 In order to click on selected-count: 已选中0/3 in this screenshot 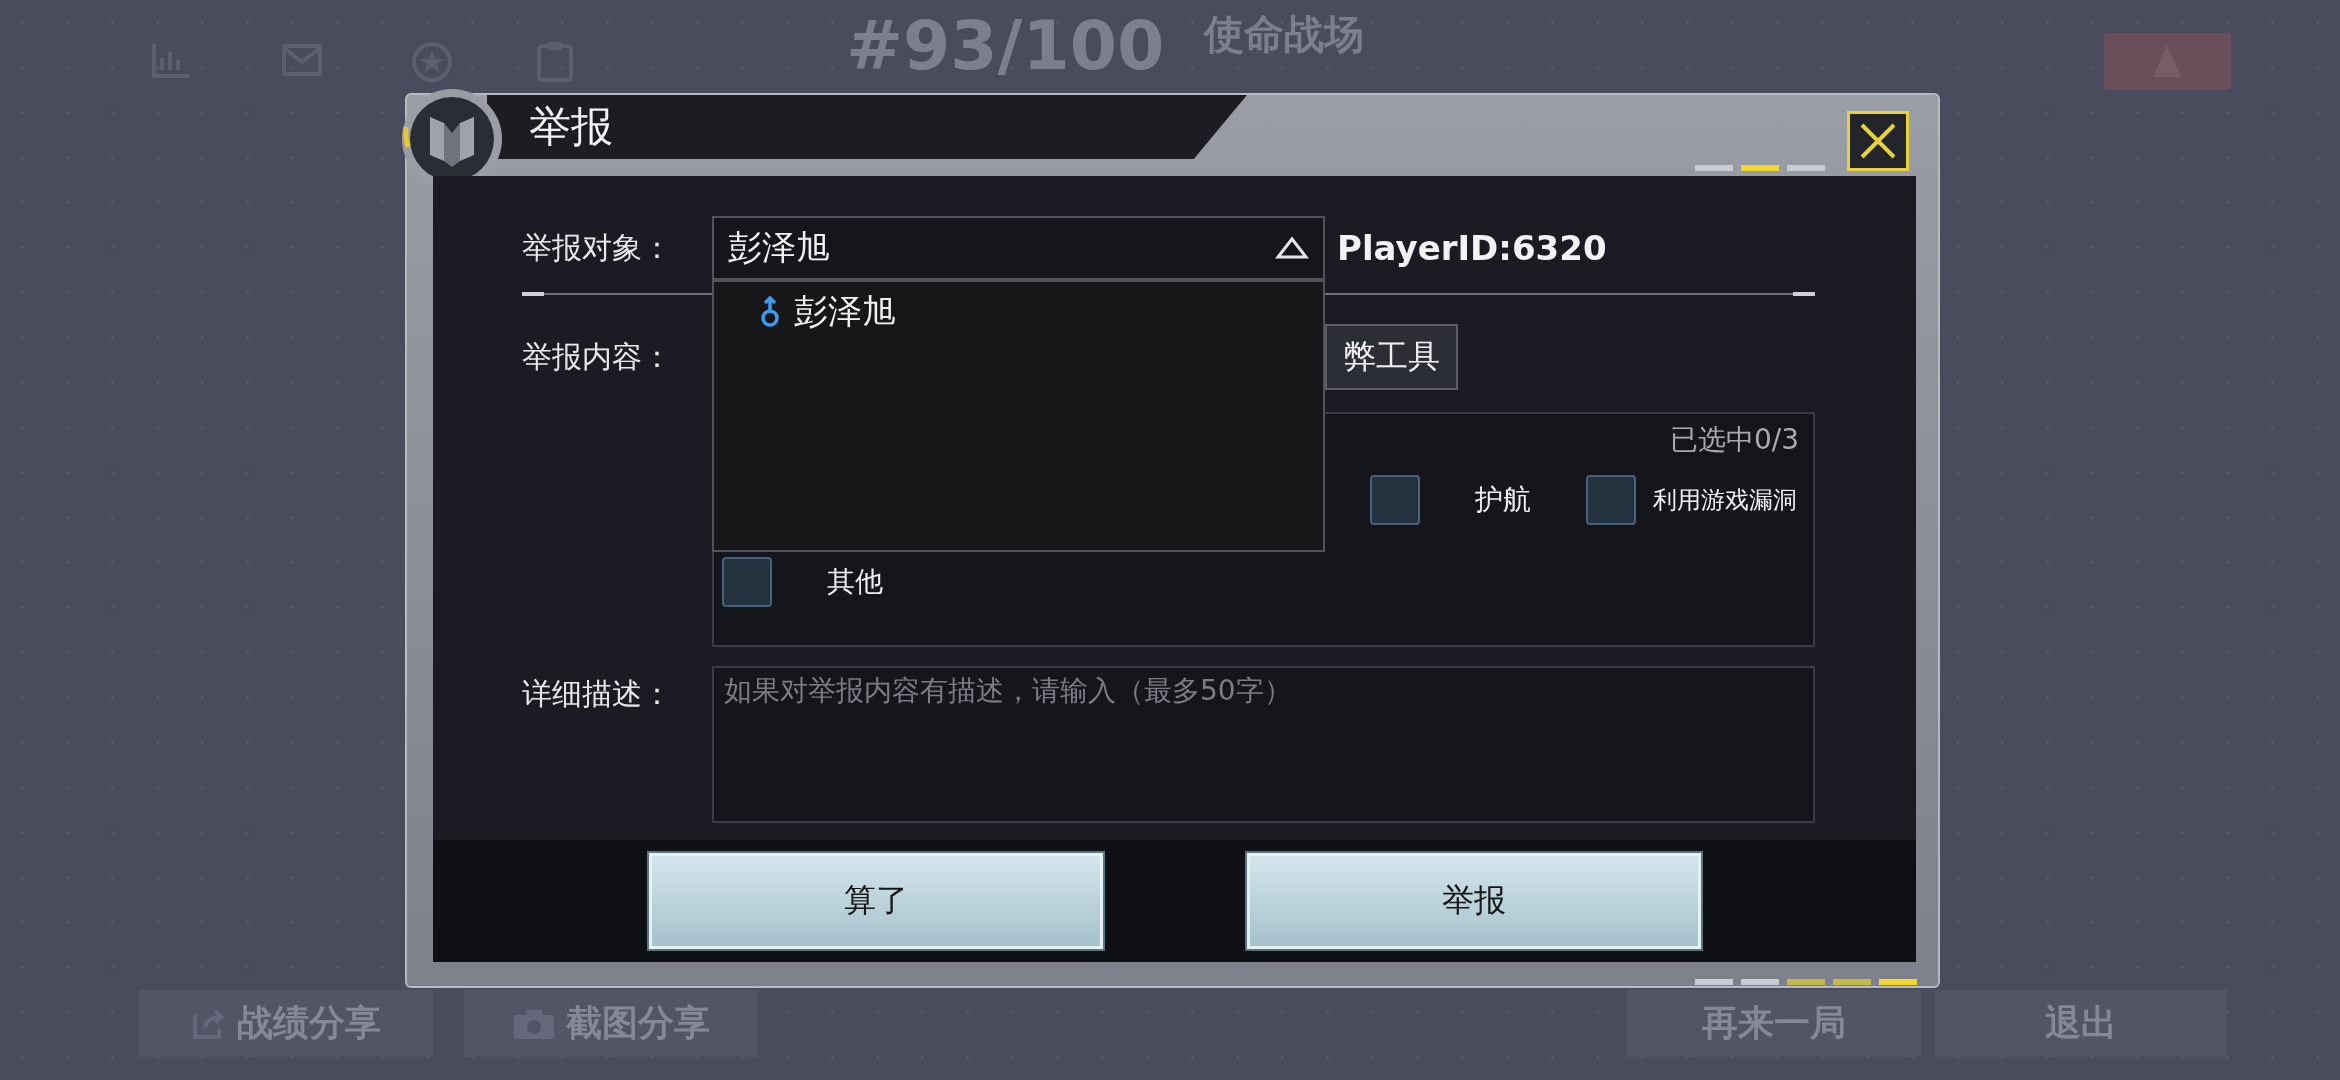, I will do `click(1734, 440)`.